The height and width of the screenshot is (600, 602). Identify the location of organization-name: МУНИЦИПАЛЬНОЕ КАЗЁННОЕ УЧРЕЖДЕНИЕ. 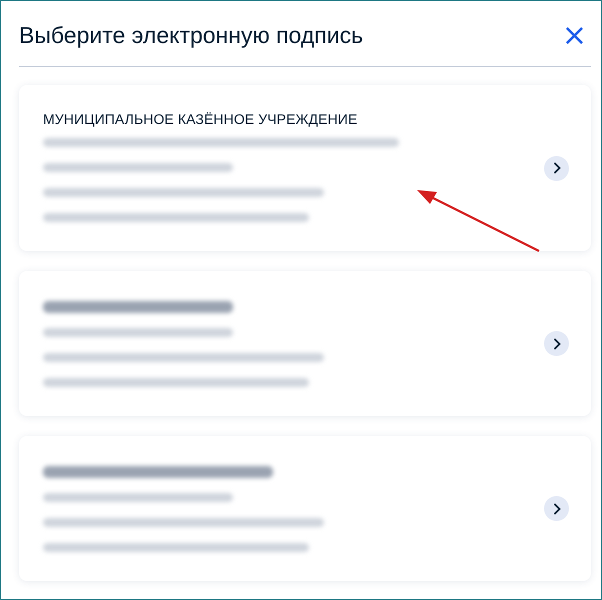
(200, 119).